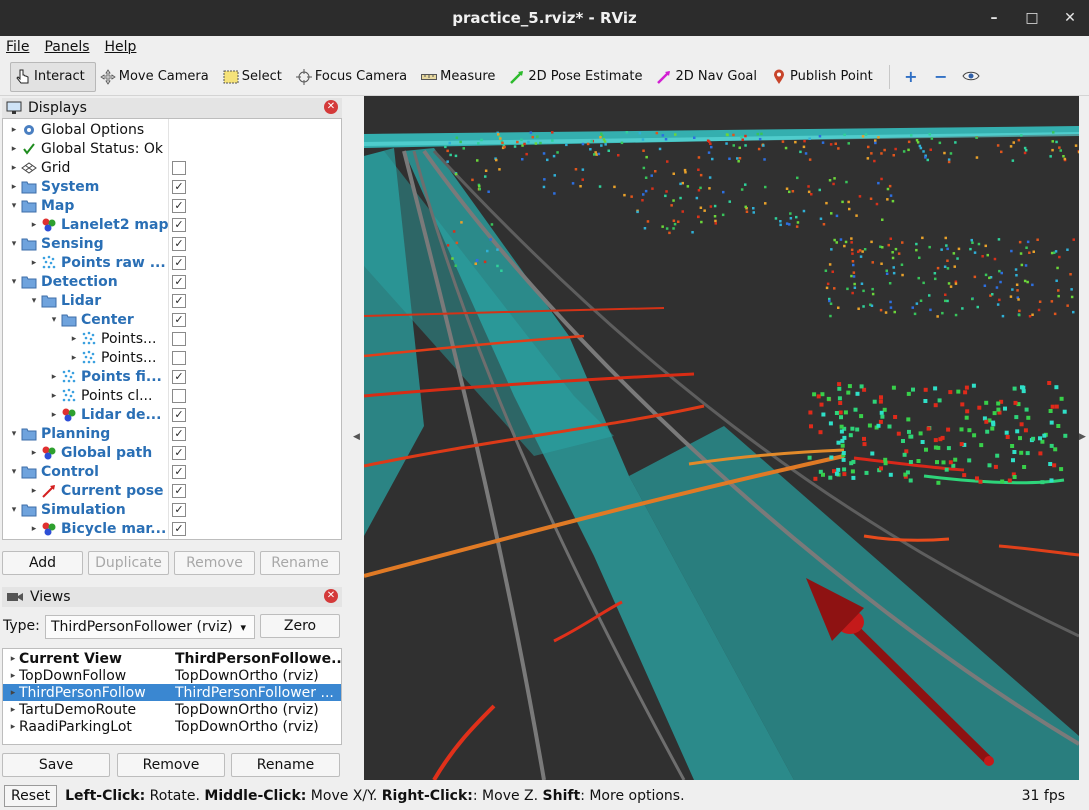 The height and width of the screenshot is (810, 1089). I want to click on close-window-icon: ✕, so click(1070, 18).